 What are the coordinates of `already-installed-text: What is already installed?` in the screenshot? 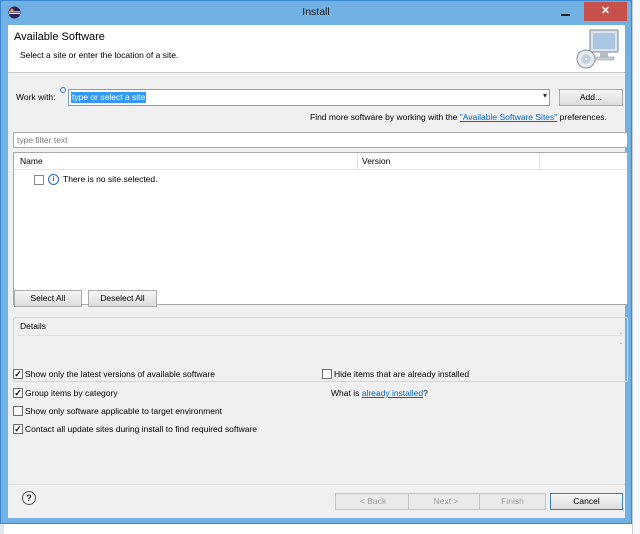 It's located at (379, 393).